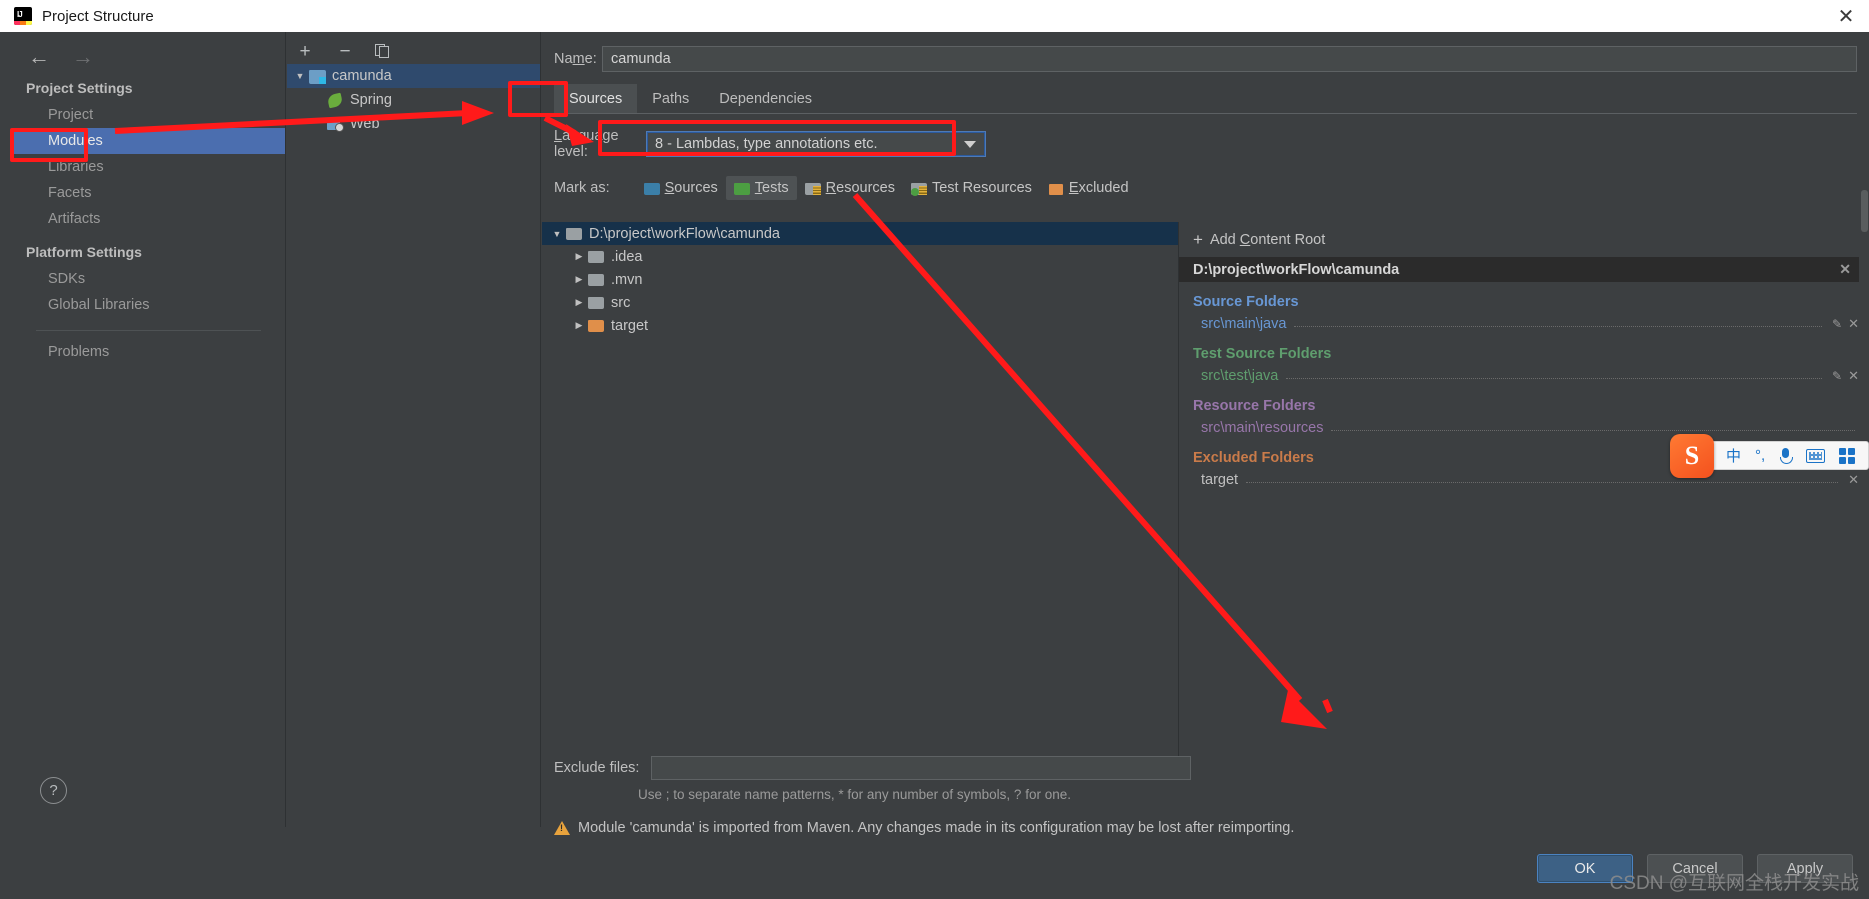 The width and height of the screenshot is (1869, 899). I want to click on content-root-child-label: .mvn, so click(627, 279).